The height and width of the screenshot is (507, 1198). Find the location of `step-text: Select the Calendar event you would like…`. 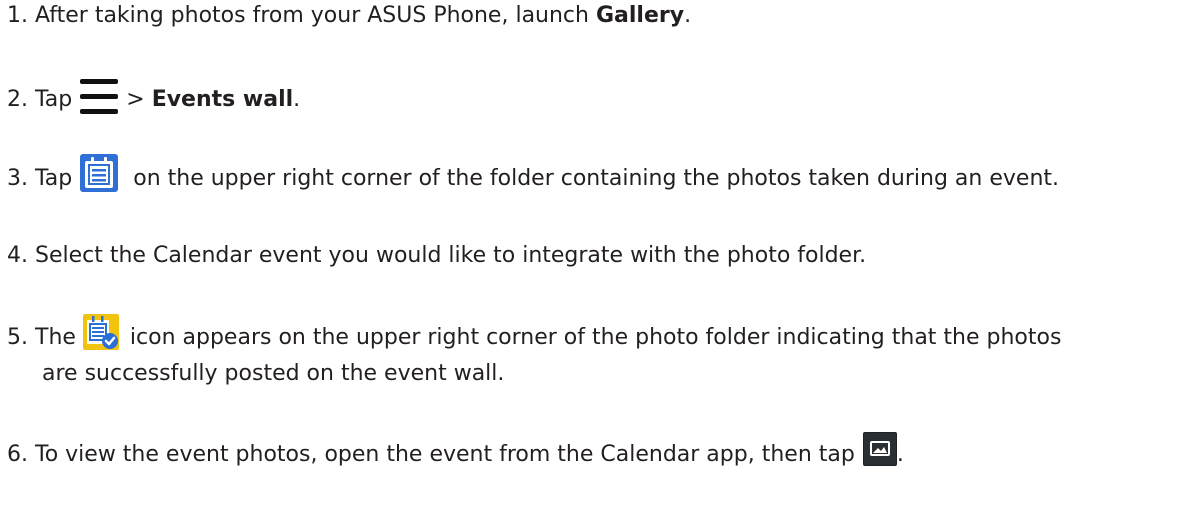

step-text: Select the Calendar event you would like… is located at coordinates (451, 255).